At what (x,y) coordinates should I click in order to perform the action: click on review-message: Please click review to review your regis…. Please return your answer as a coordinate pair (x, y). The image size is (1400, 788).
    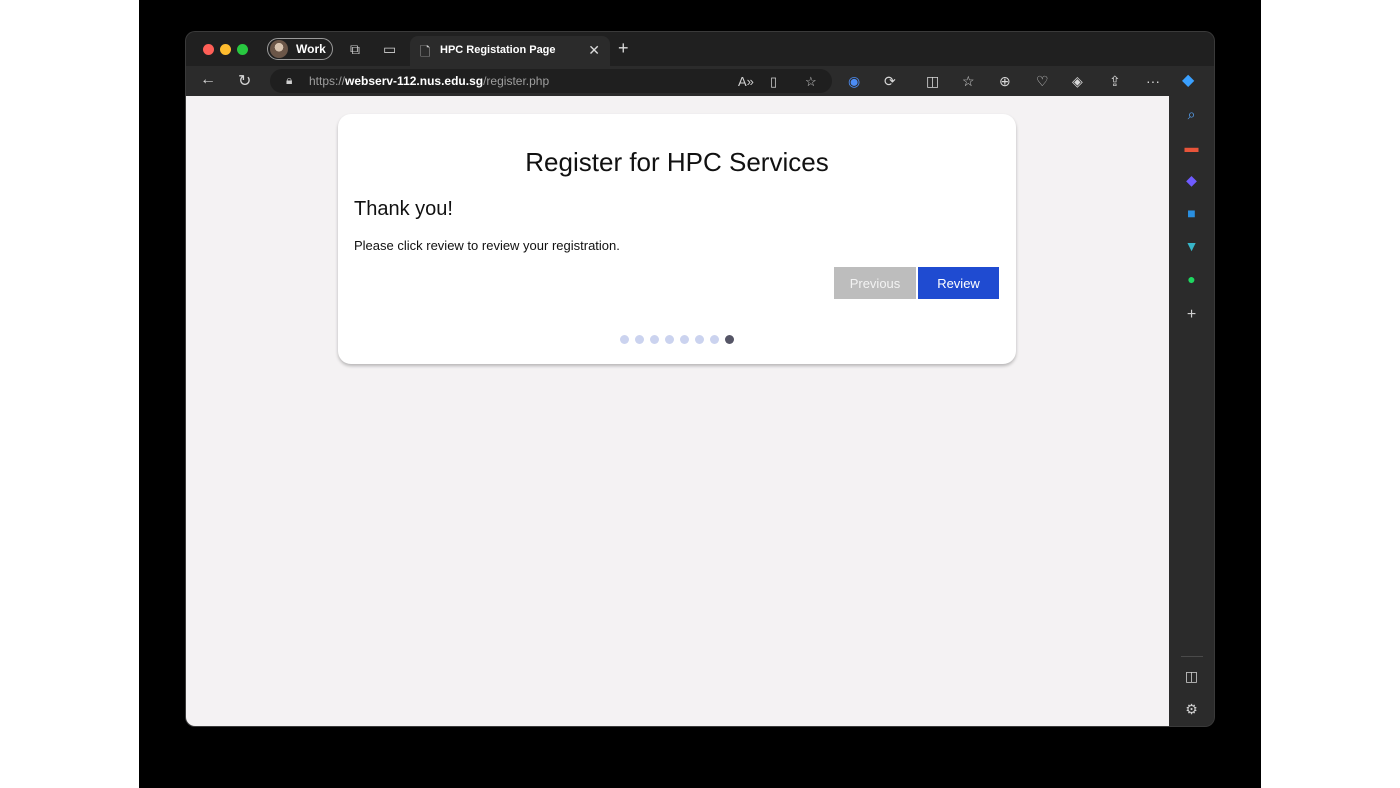
    Looking at the image, I should click on (487, 245).